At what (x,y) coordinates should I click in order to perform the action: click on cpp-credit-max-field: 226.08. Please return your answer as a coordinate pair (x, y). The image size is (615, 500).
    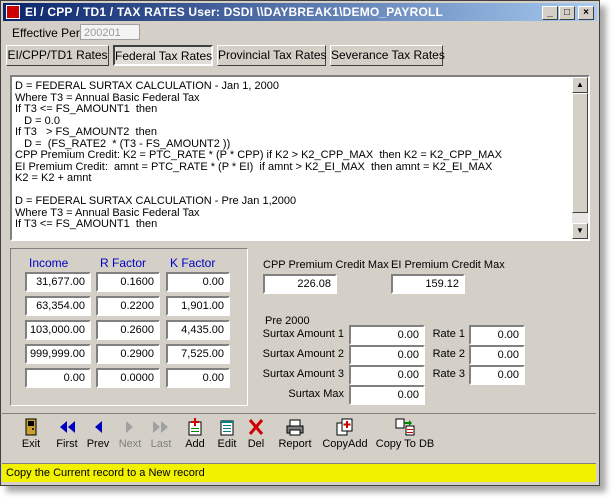
    Looking at the image, I should click on (300, 284).